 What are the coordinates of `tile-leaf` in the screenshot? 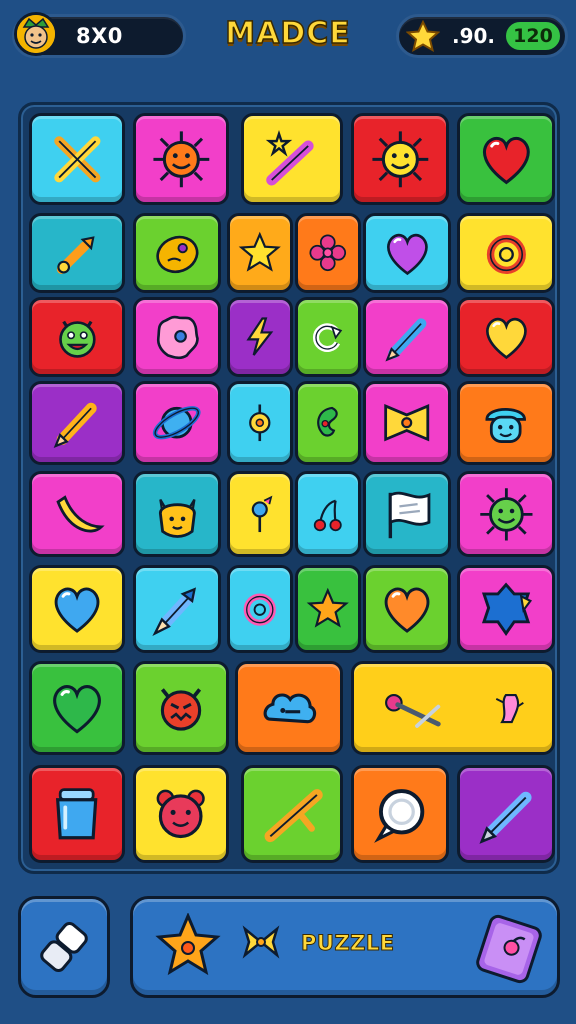 It's located at (328, 423).